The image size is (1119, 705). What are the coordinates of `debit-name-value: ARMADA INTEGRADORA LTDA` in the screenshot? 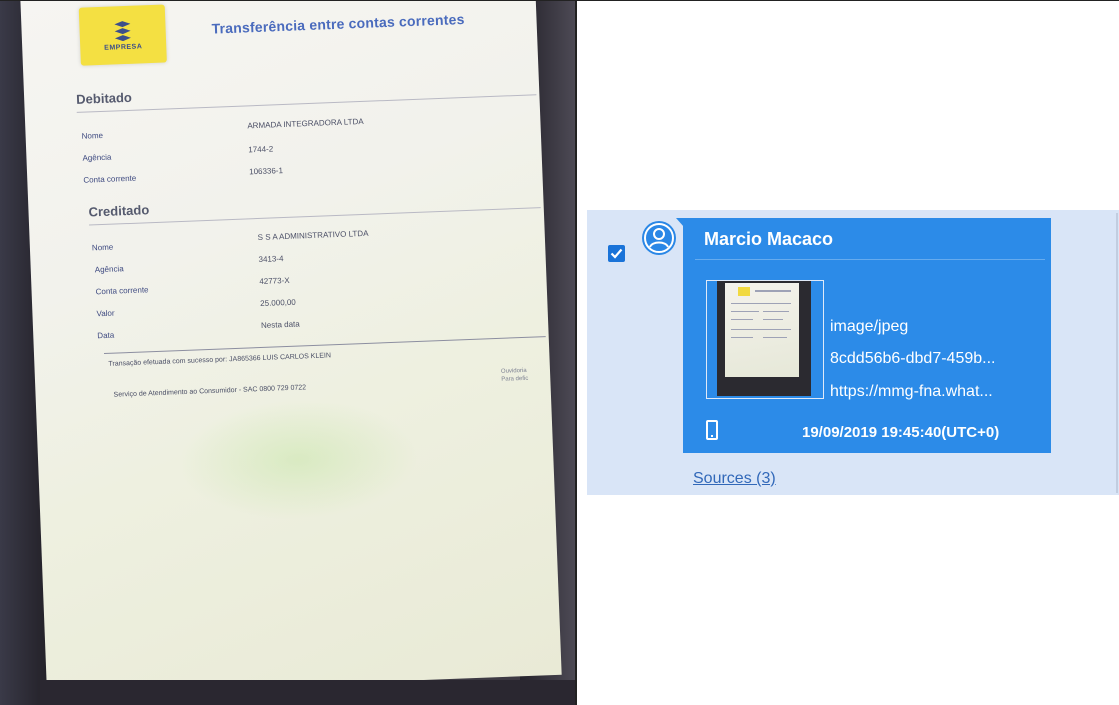 It's located at (305, 123).